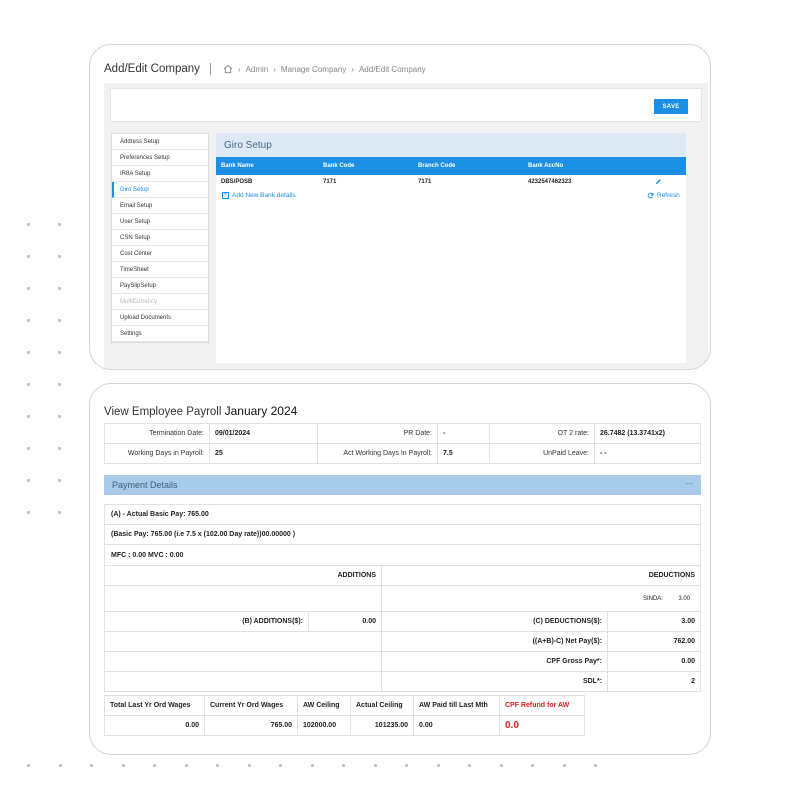 The image size is (800, 800). I want to click on add-bank-link: + Add New Bank details, so click(259, 195).